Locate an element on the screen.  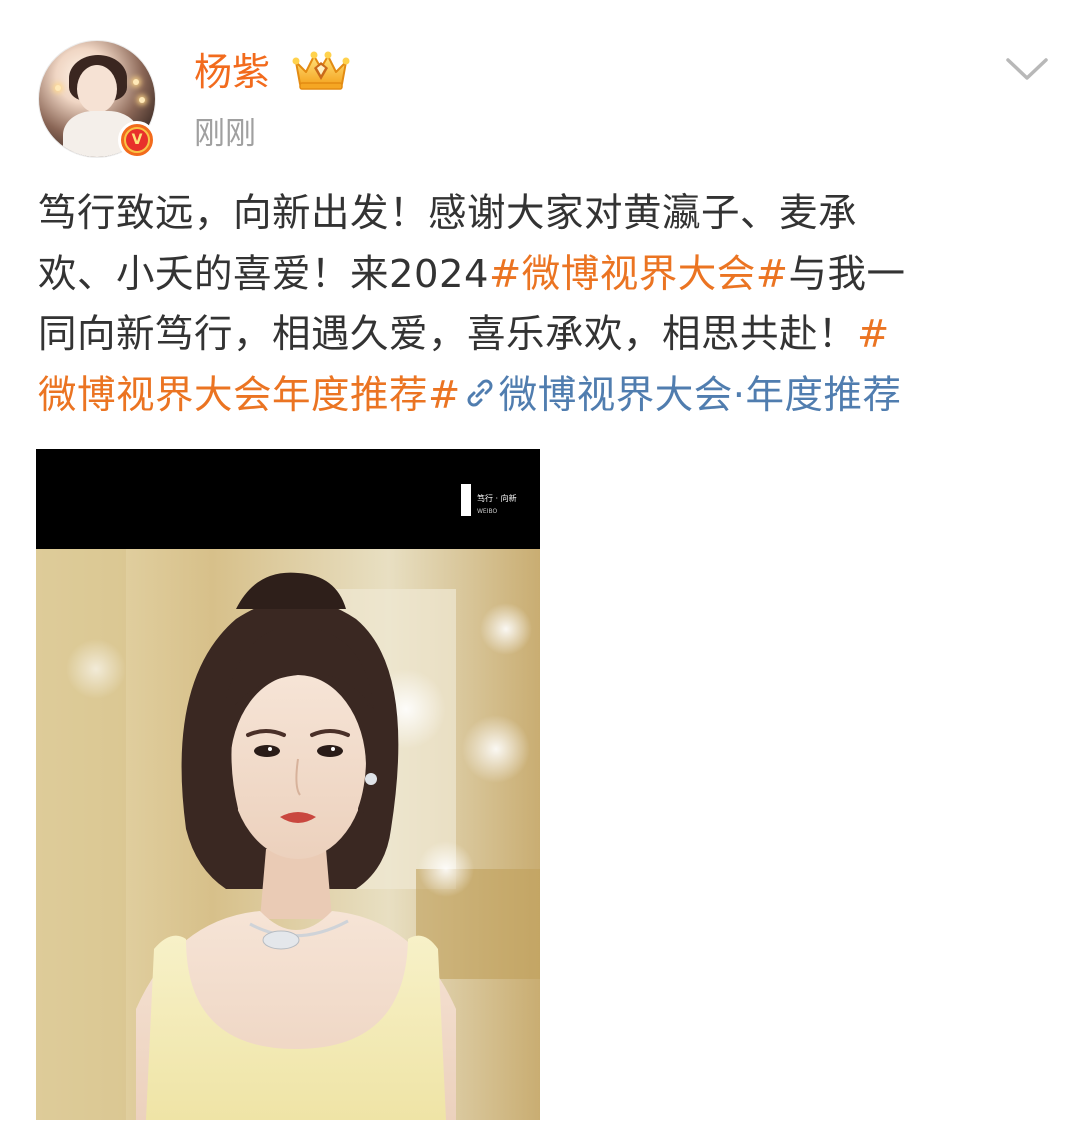
post-text-segment: 笃行致远，向新出发！感谢大家对黄瀛子、麦承 is located at coordinates (448, 213).